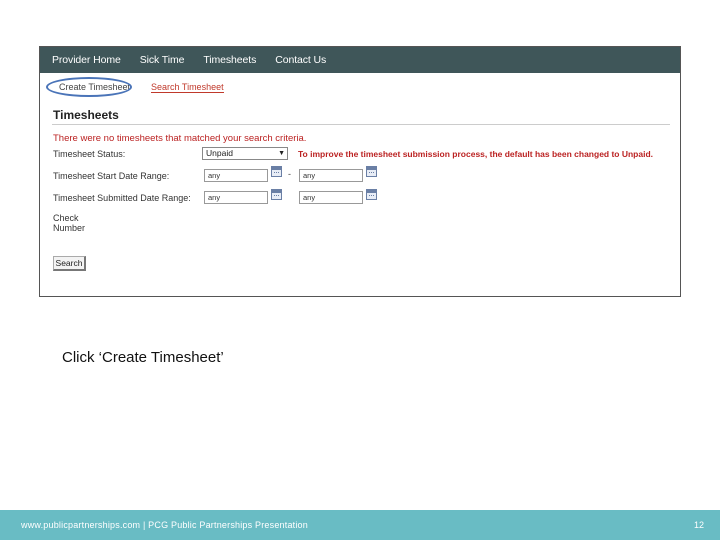 This screenshot has height=540, width=720. I want to click on check-number-label: Check Number, so click(69, 223).